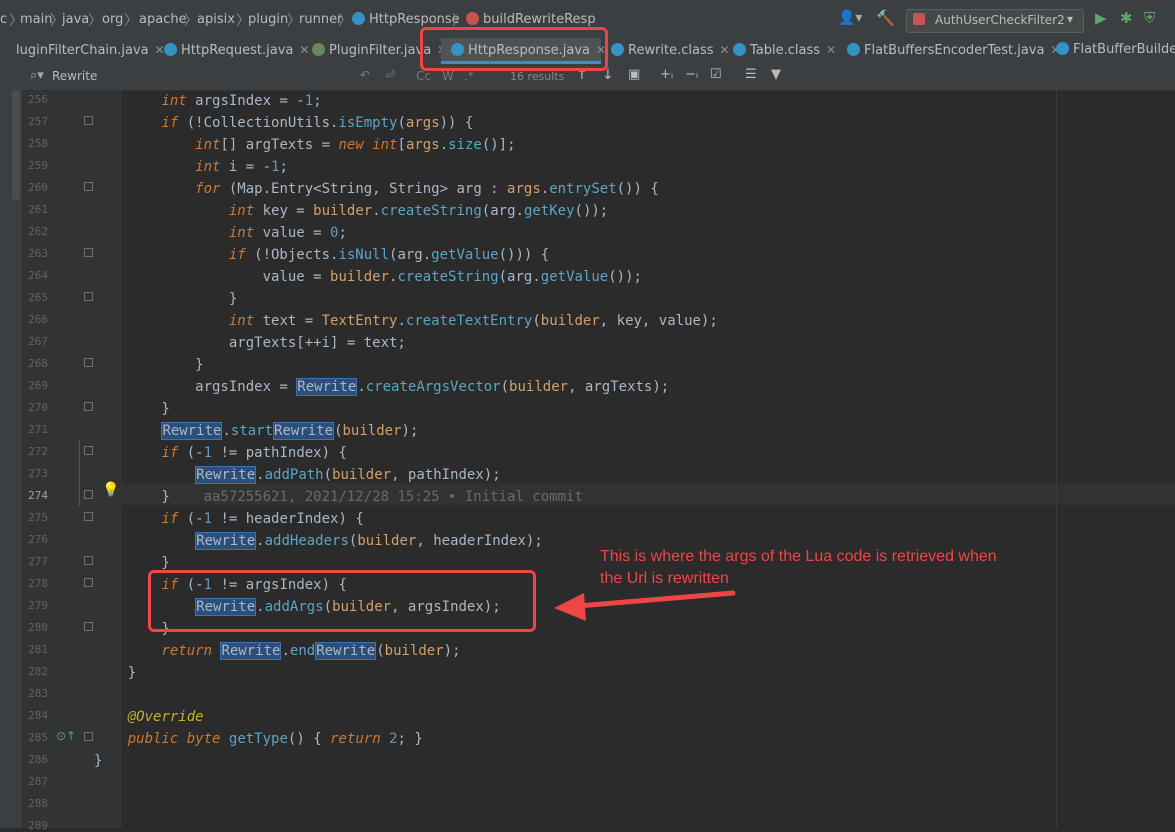  Describe the element at coordinates (38, 539) in the screenshot. I see `line-number: 276` at that location.